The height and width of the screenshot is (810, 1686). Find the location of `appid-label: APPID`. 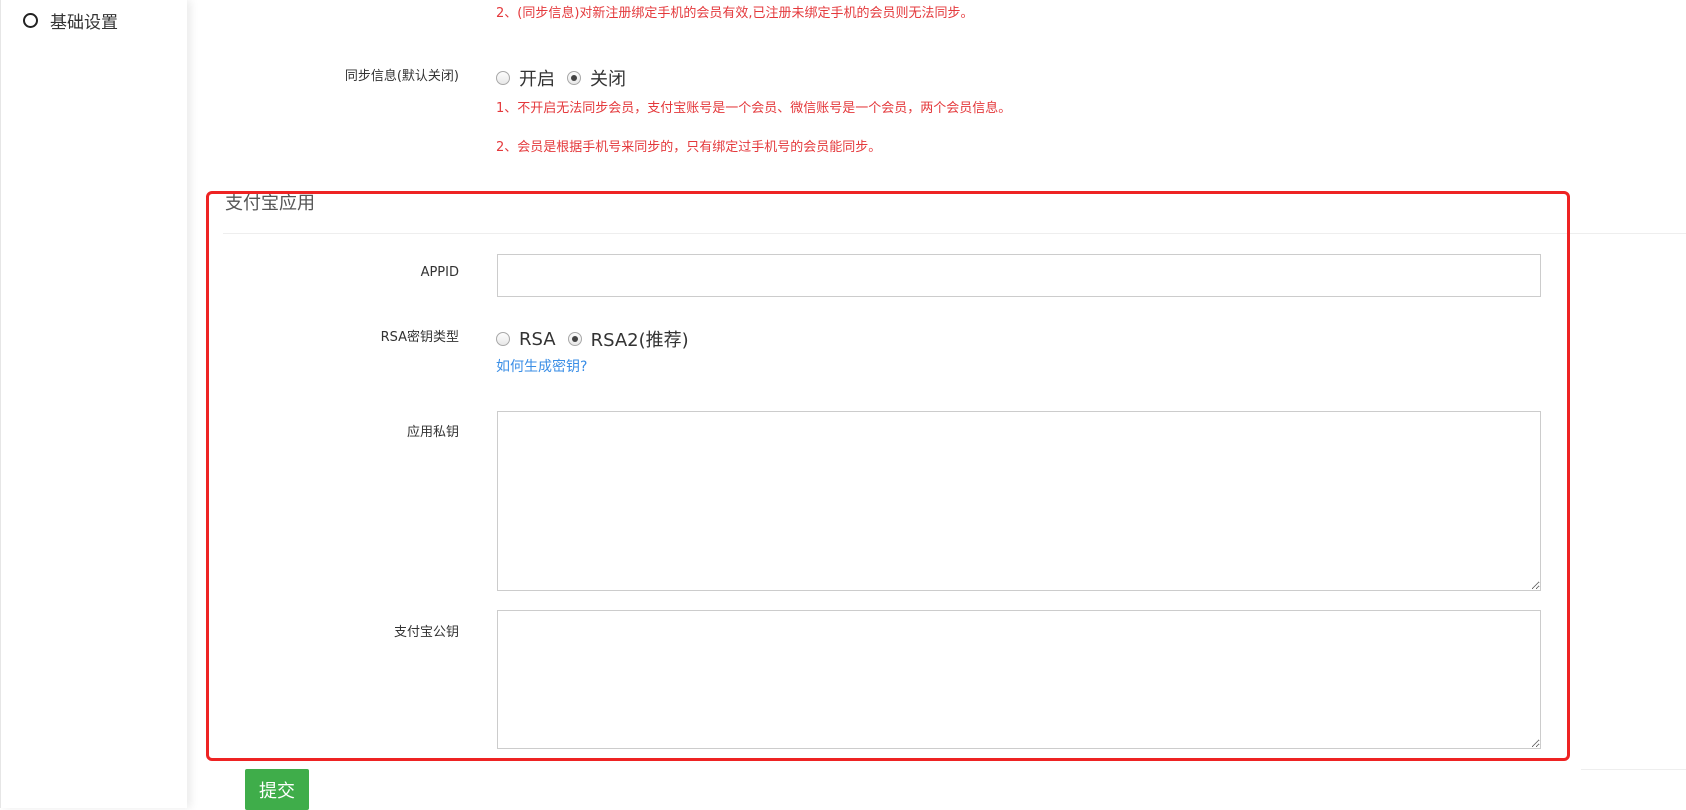

appid-label: APPID is located at coordinates (439, 272).